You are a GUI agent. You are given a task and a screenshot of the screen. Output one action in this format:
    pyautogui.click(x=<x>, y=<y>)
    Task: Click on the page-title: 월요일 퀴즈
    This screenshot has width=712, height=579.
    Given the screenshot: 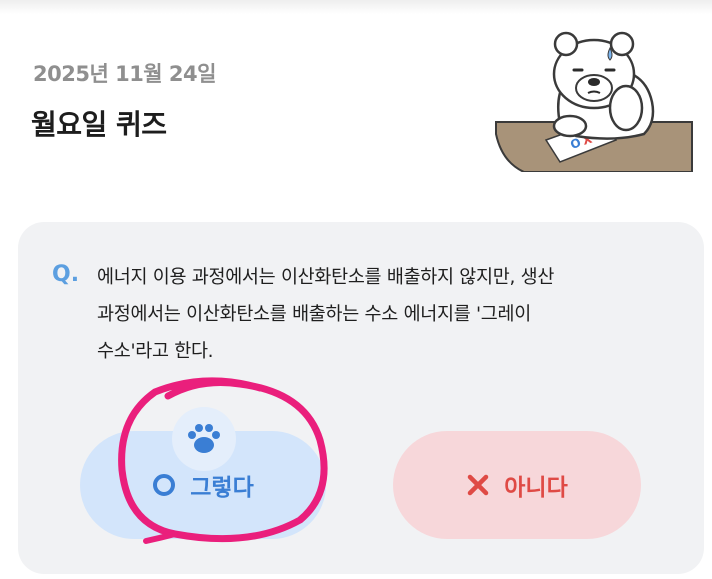 What is the action you would take?
    pyautogui.click(x=99, y=124)
    